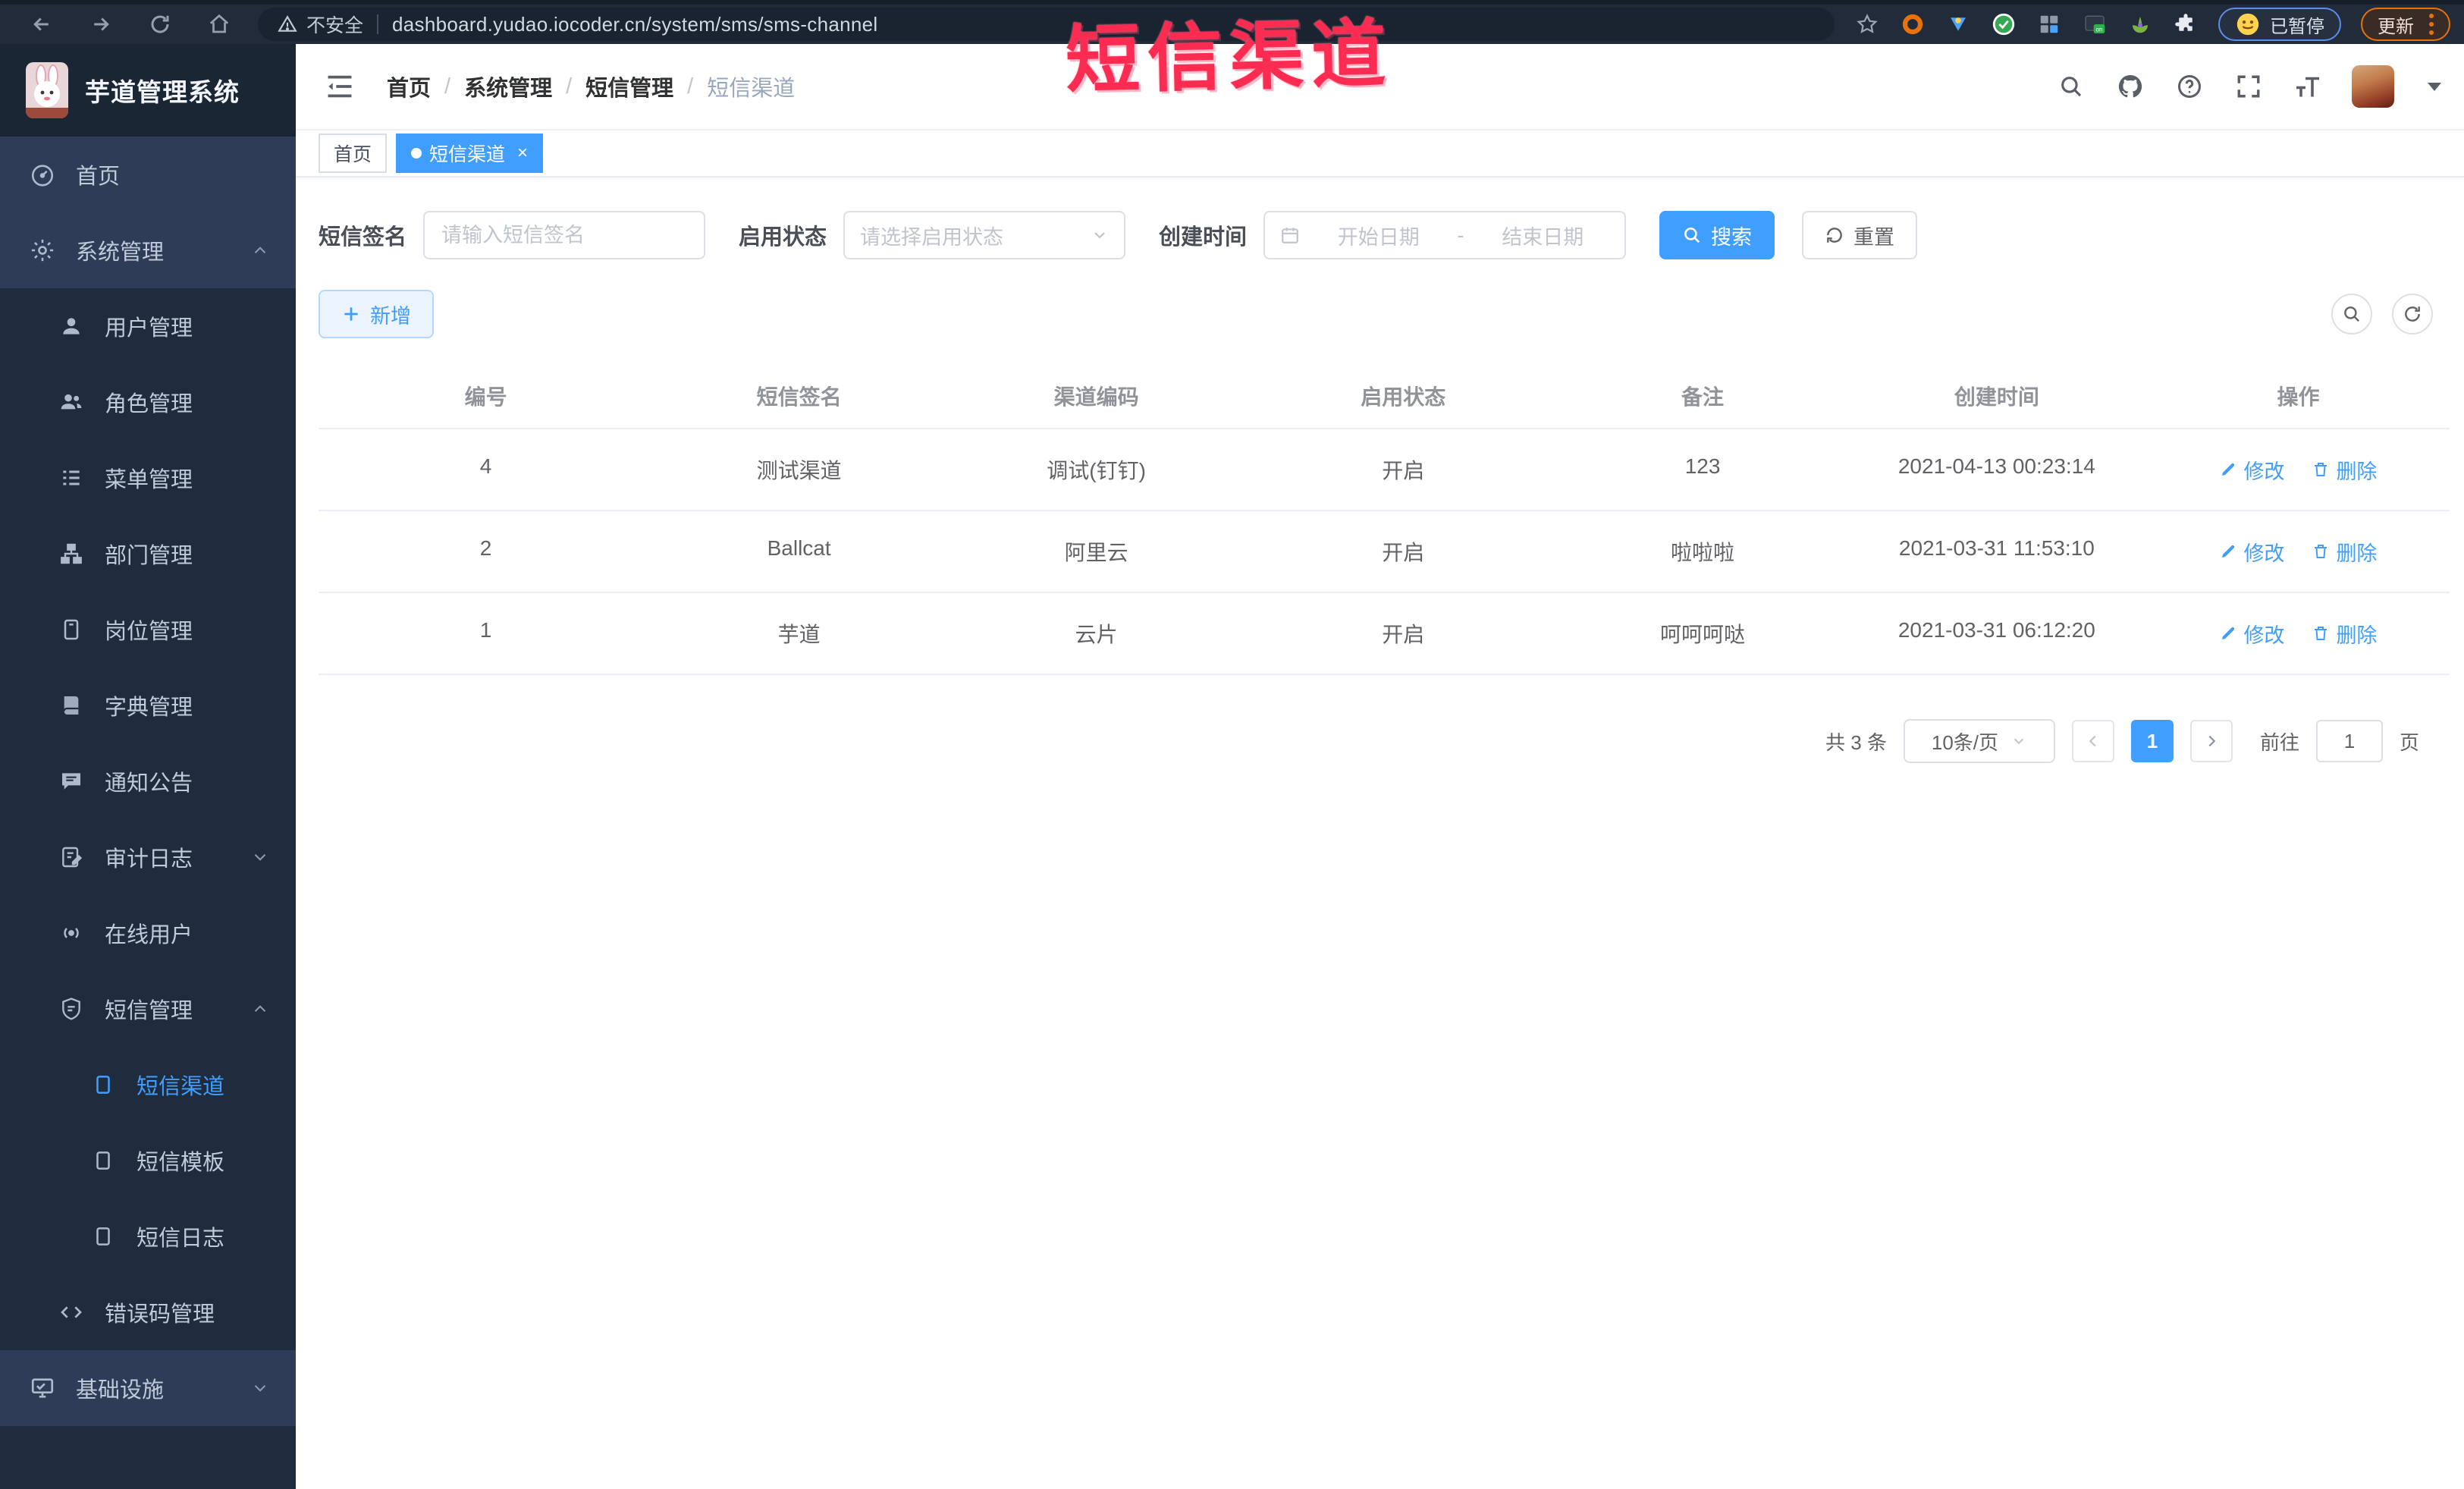 The image size is (2464, 1489). Describe the element at coordinates (2130, 86) in the screenshot. I see `github-icon` at that location.